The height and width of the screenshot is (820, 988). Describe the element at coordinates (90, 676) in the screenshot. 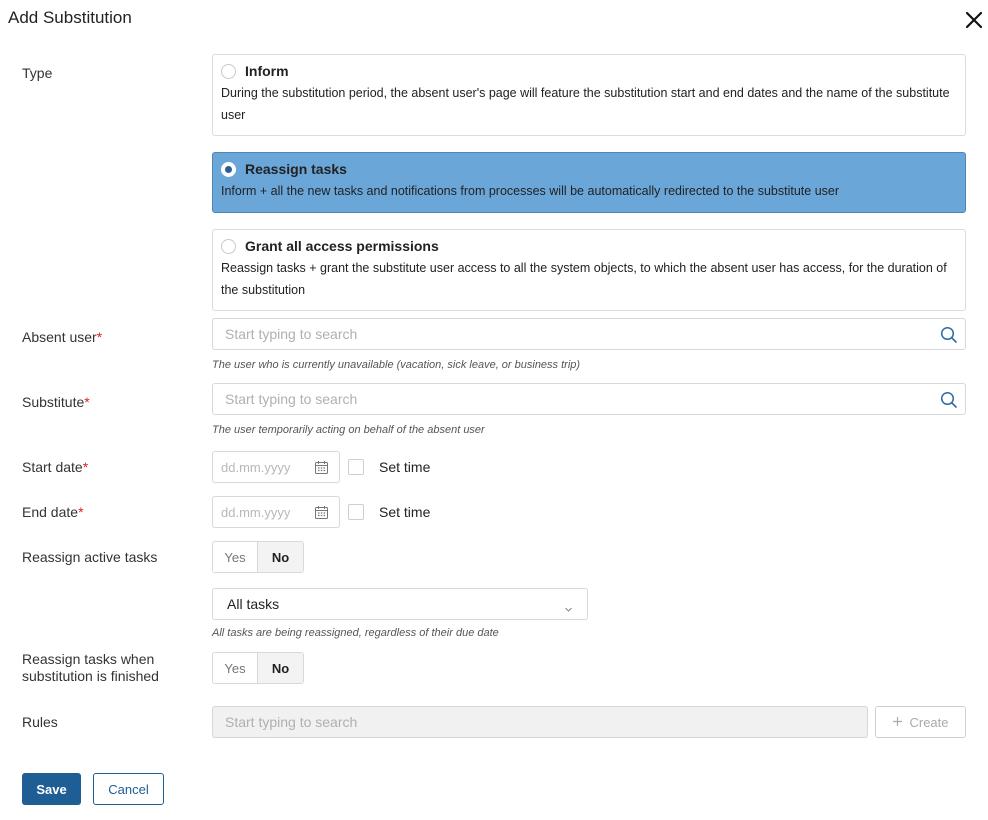

I see `reassign-finished-label-line2: substitution is finished` at that location.